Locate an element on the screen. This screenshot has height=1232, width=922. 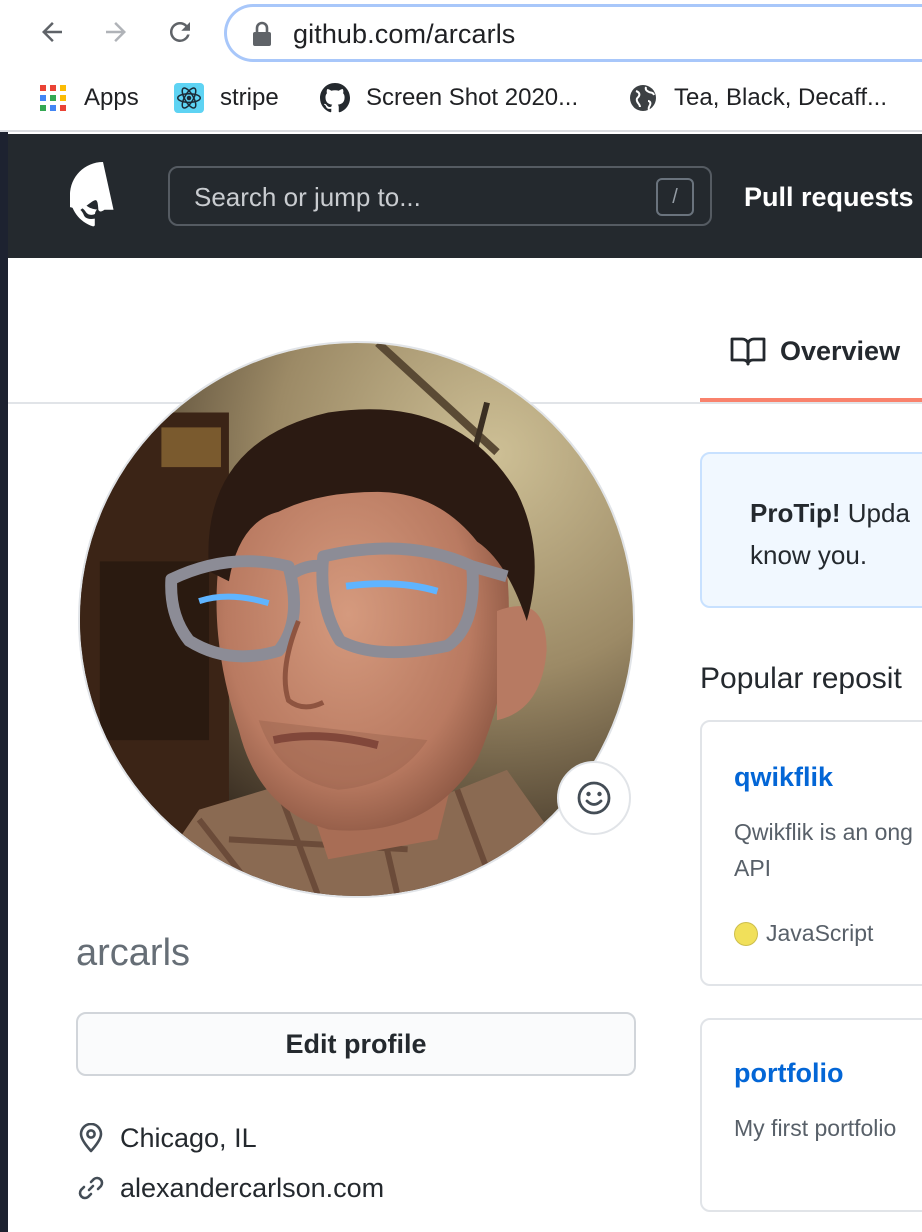
url-text: github.com/arcarls is located at coordinates (404, 34).